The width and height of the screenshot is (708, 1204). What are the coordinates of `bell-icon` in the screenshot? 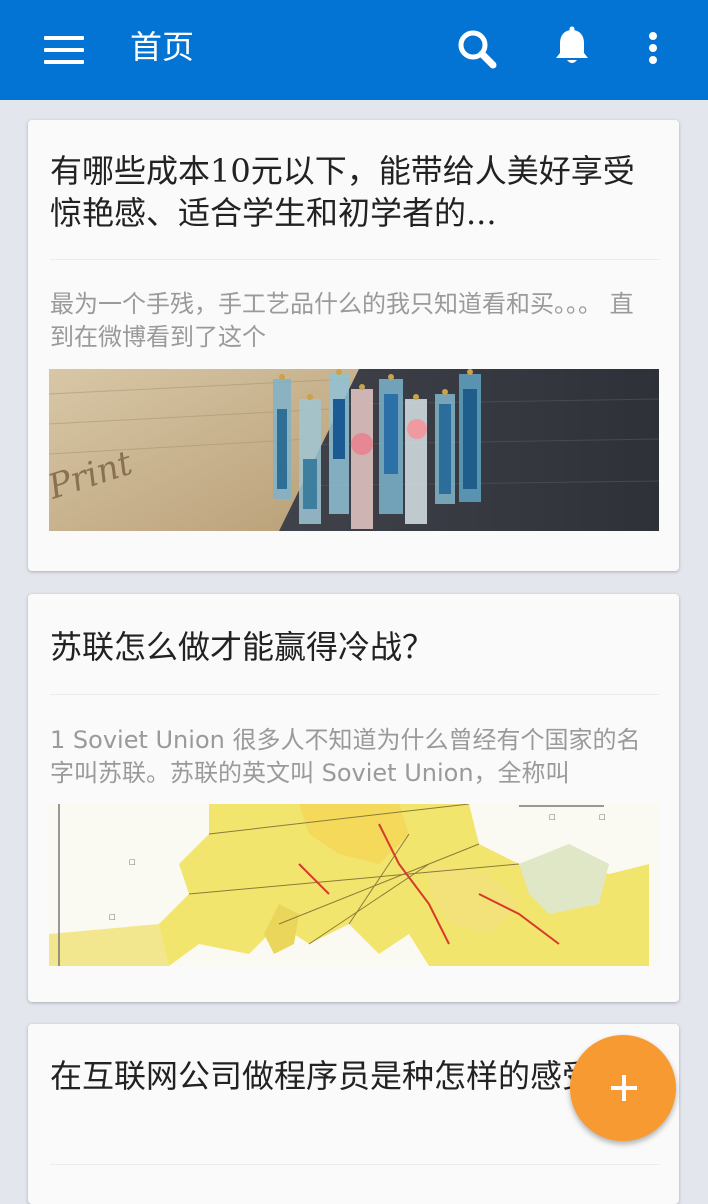 It's located at (572, 50).